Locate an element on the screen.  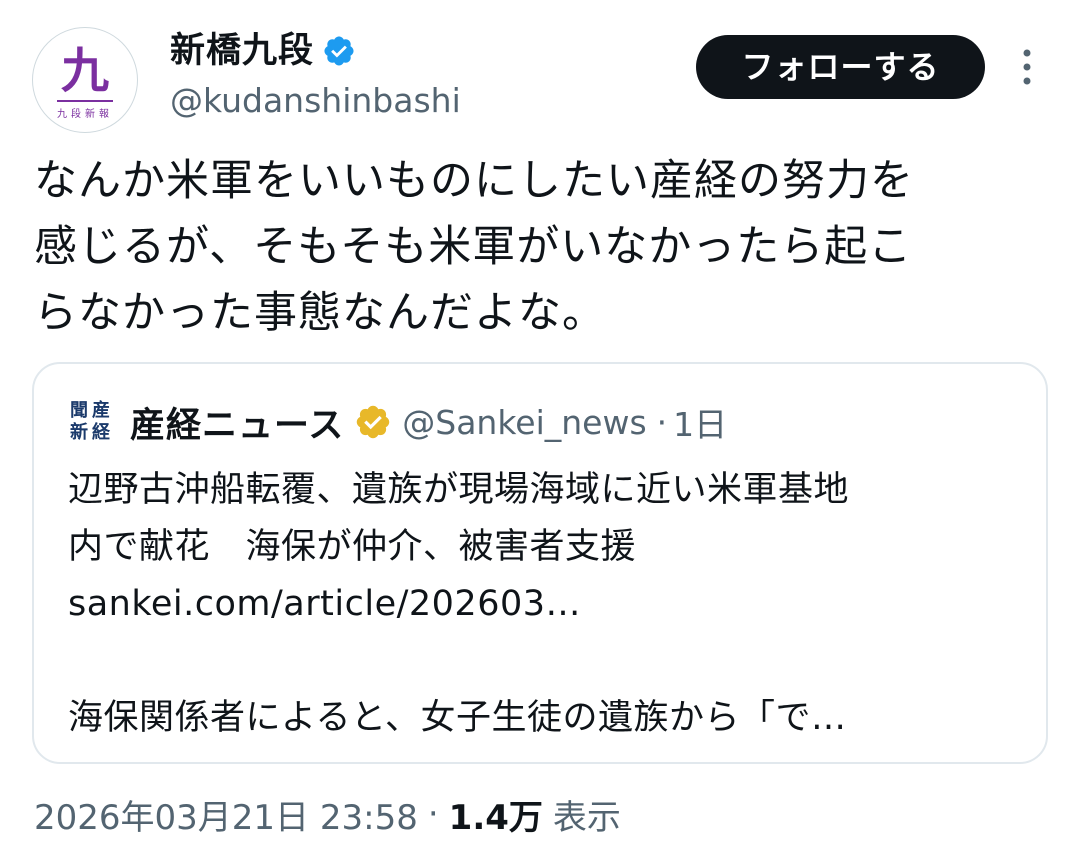
quoted-timestamp: 1日 is located at coordinates (700, 422).